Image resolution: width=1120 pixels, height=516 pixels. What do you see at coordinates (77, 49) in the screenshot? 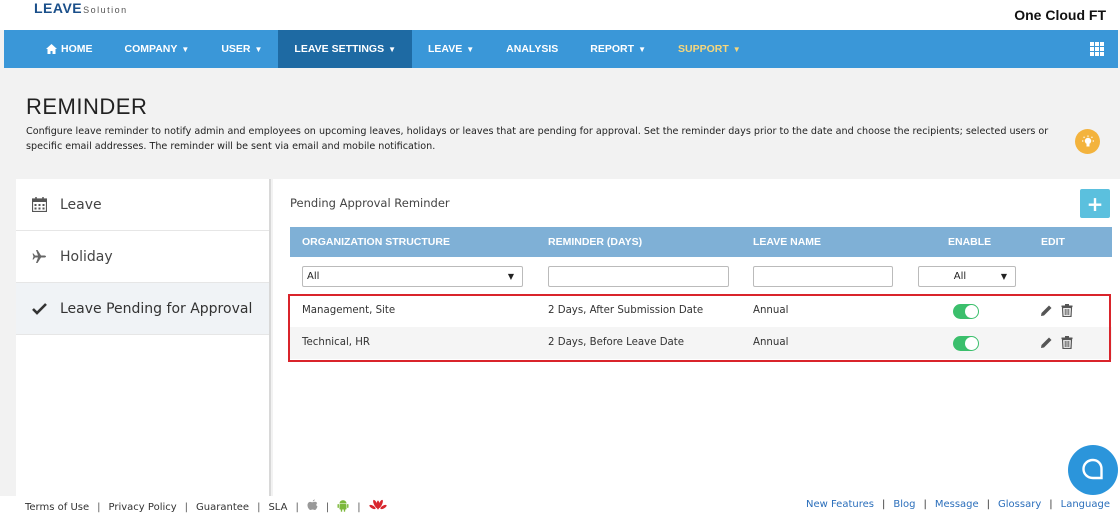
I see `nav-home-label: HOME` at bounding box center [77, 49].